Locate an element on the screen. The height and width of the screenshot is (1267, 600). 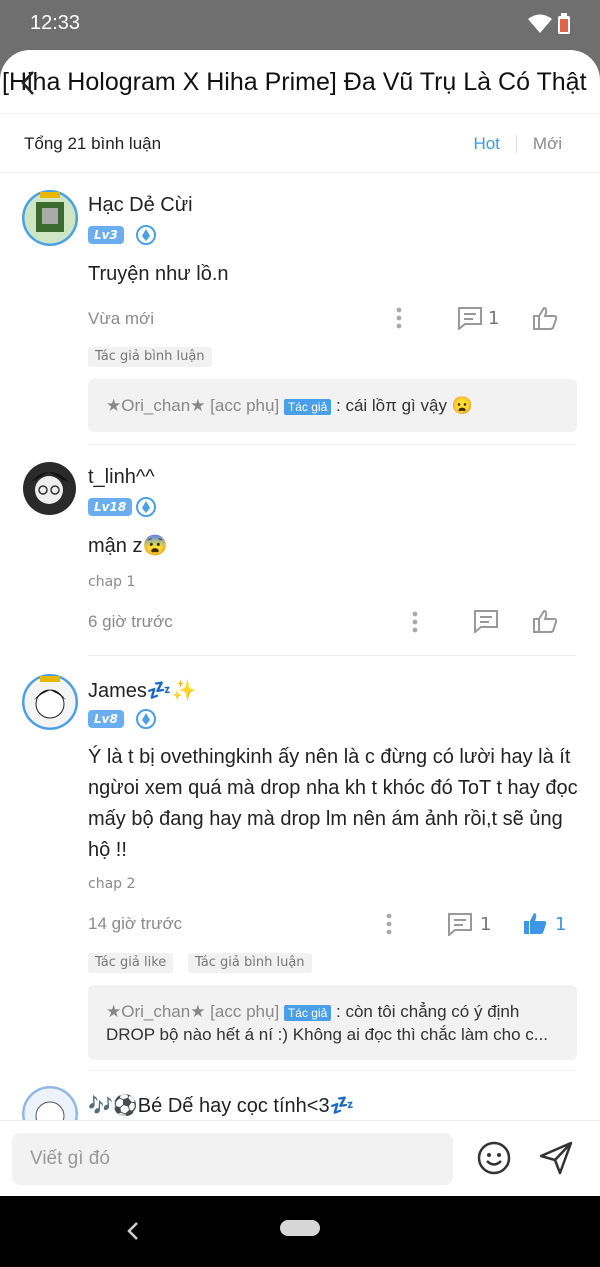
sort-hot-tab: Hot is located at coordinates (486, 144).